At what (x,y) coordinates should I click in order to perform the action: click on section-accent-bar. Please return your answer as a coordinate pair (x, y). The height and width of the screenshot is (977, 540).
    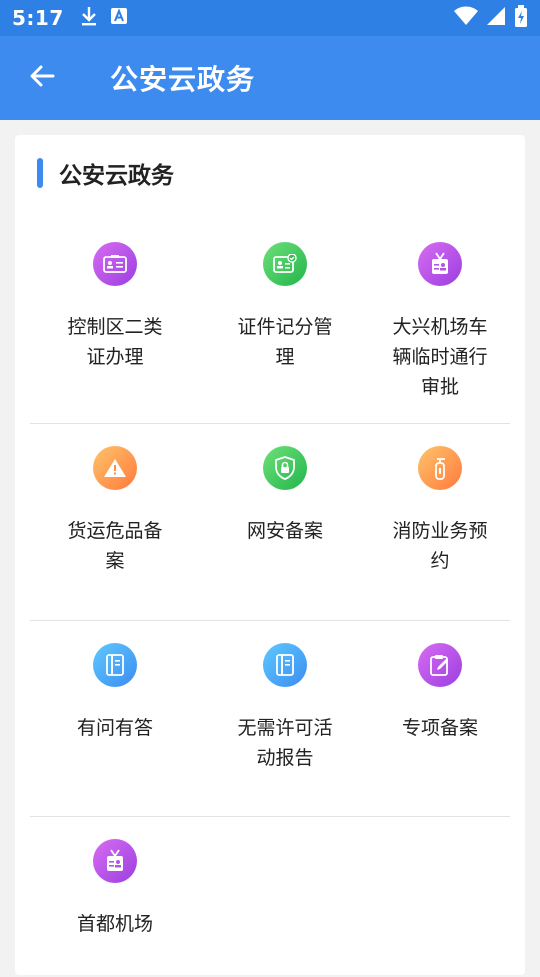
    Looking at the image, I should click on (40, 173).